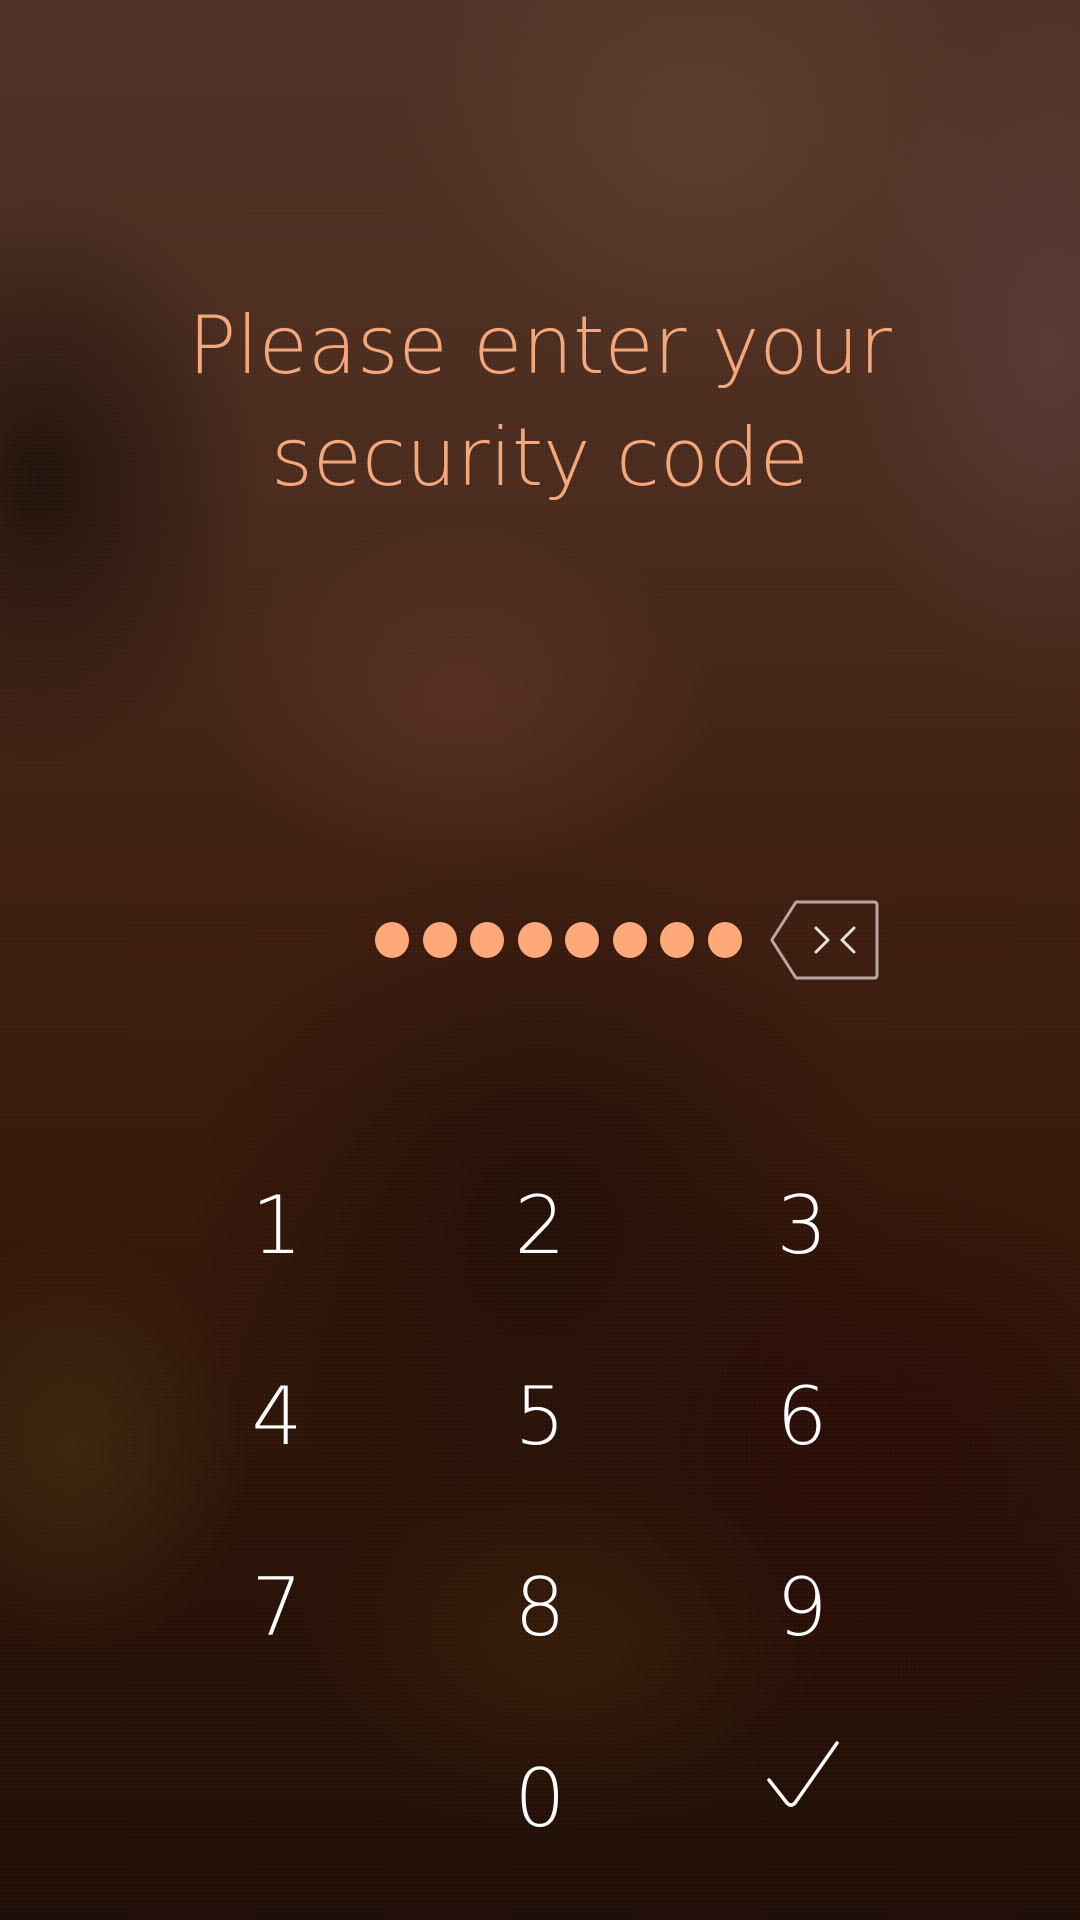 This screenshot has width=1080, height=1920. I want to click on confirm-button, so click(802, 1775).